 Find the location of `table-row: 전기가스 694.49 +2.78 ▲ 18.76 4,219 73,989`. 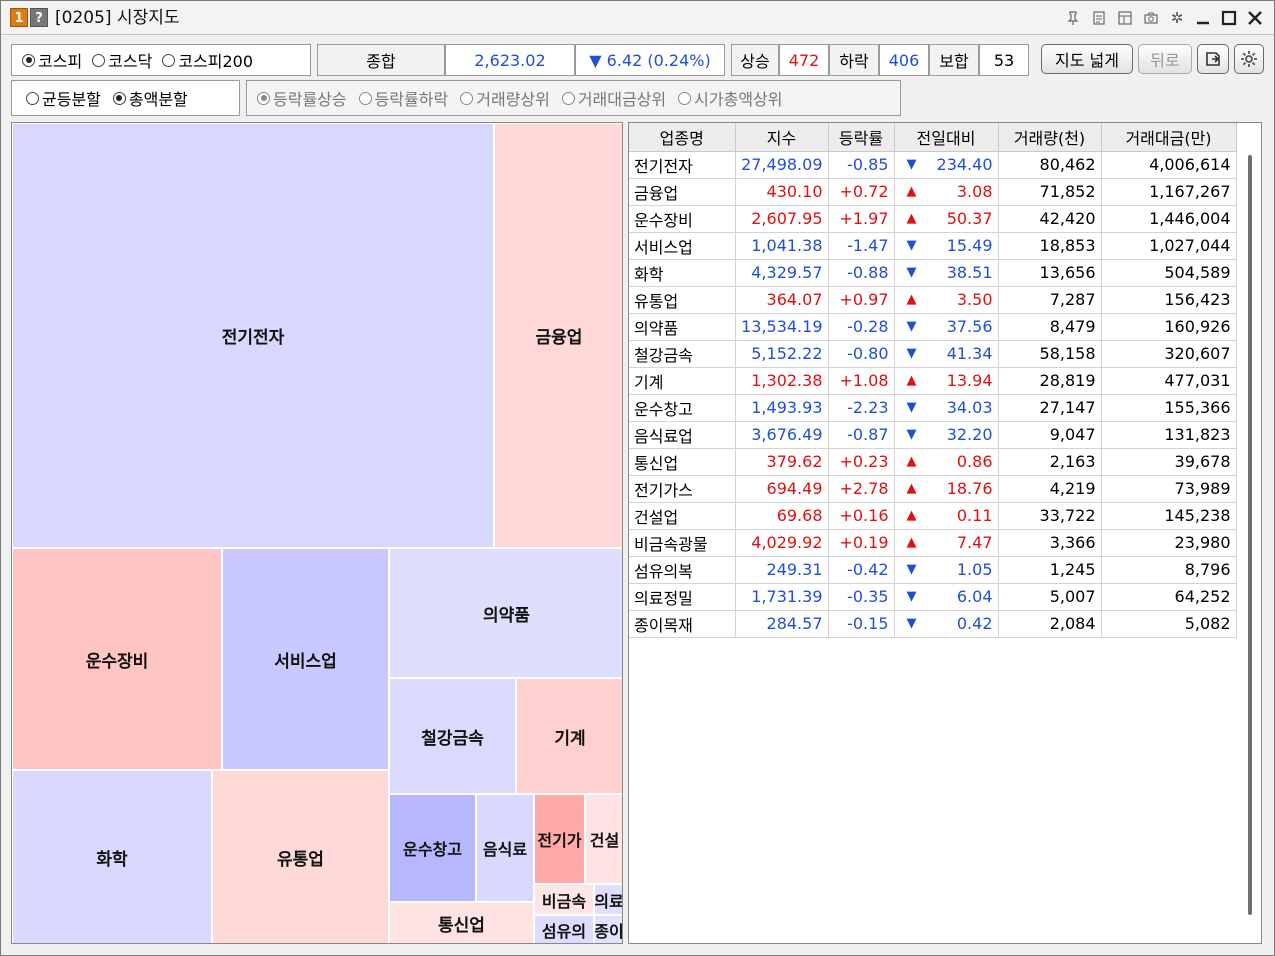

table-row: 전기가스 694.49 +2.78 ▲ 18.76 4,219 73,989 is located at coordinates (933, 489).